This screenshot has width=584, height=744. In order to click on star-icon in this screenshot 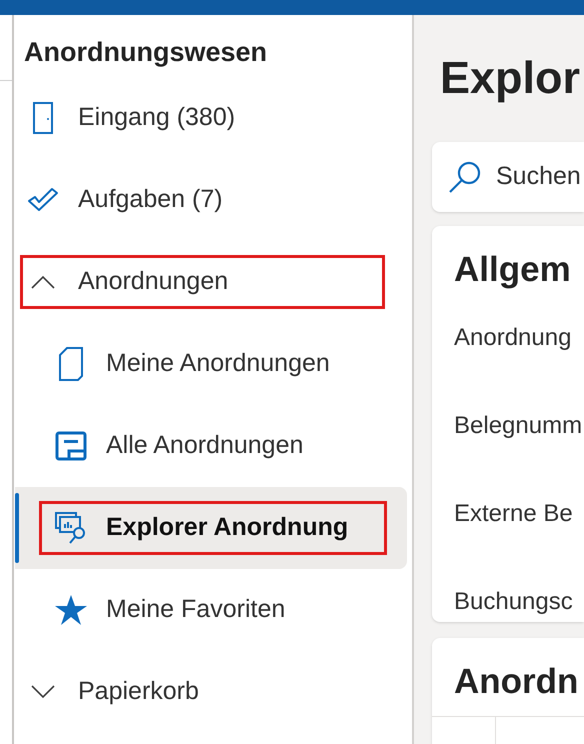, I will do `click(71, 610)`.